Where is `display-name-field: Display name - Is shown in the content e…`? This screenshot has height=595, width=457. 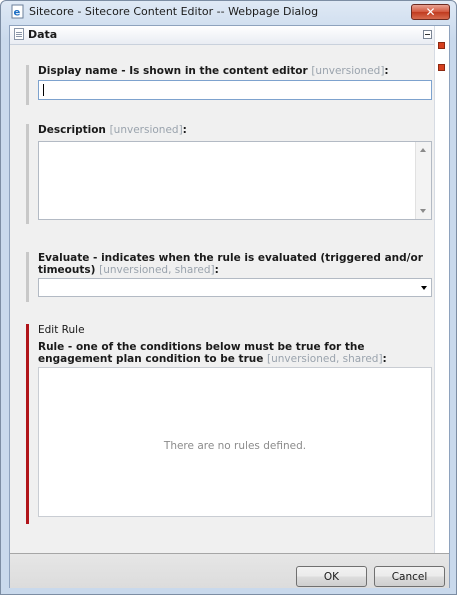
display-name-field: Display name - Is shown in the content e… is located at coordinates (229, 85).